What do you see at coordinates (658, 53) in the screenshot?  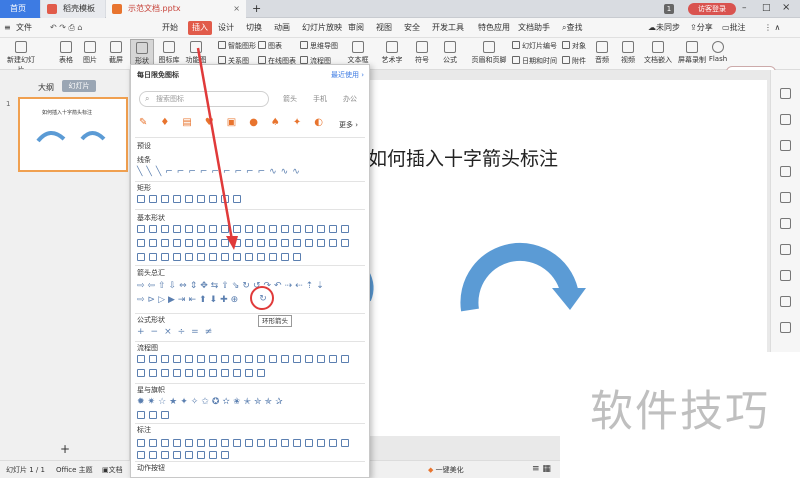 I see `doc-embed-button: 文档嵌入` at bounding box center [658, 53].